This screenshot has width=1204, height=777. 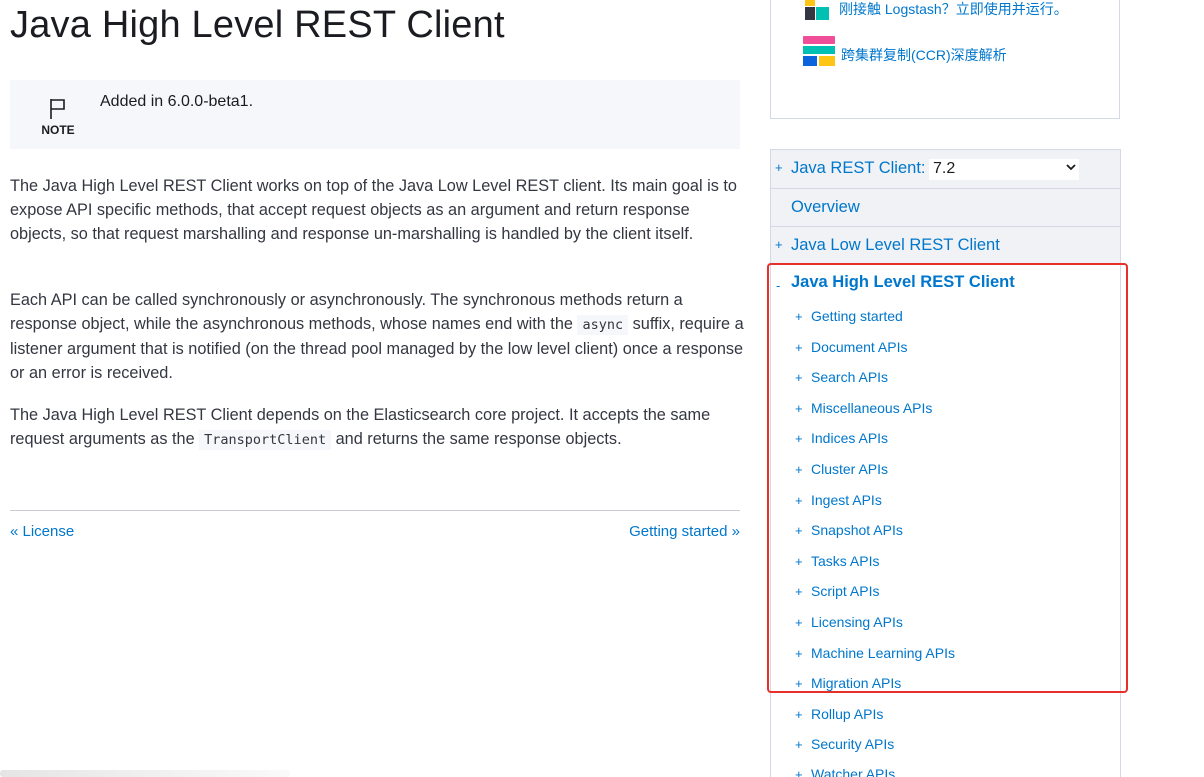 What do you see at coordinates (257, 25) in the screenshot?
I see `page-title: Java High Level REST Client` at bounding box center [257, 25].